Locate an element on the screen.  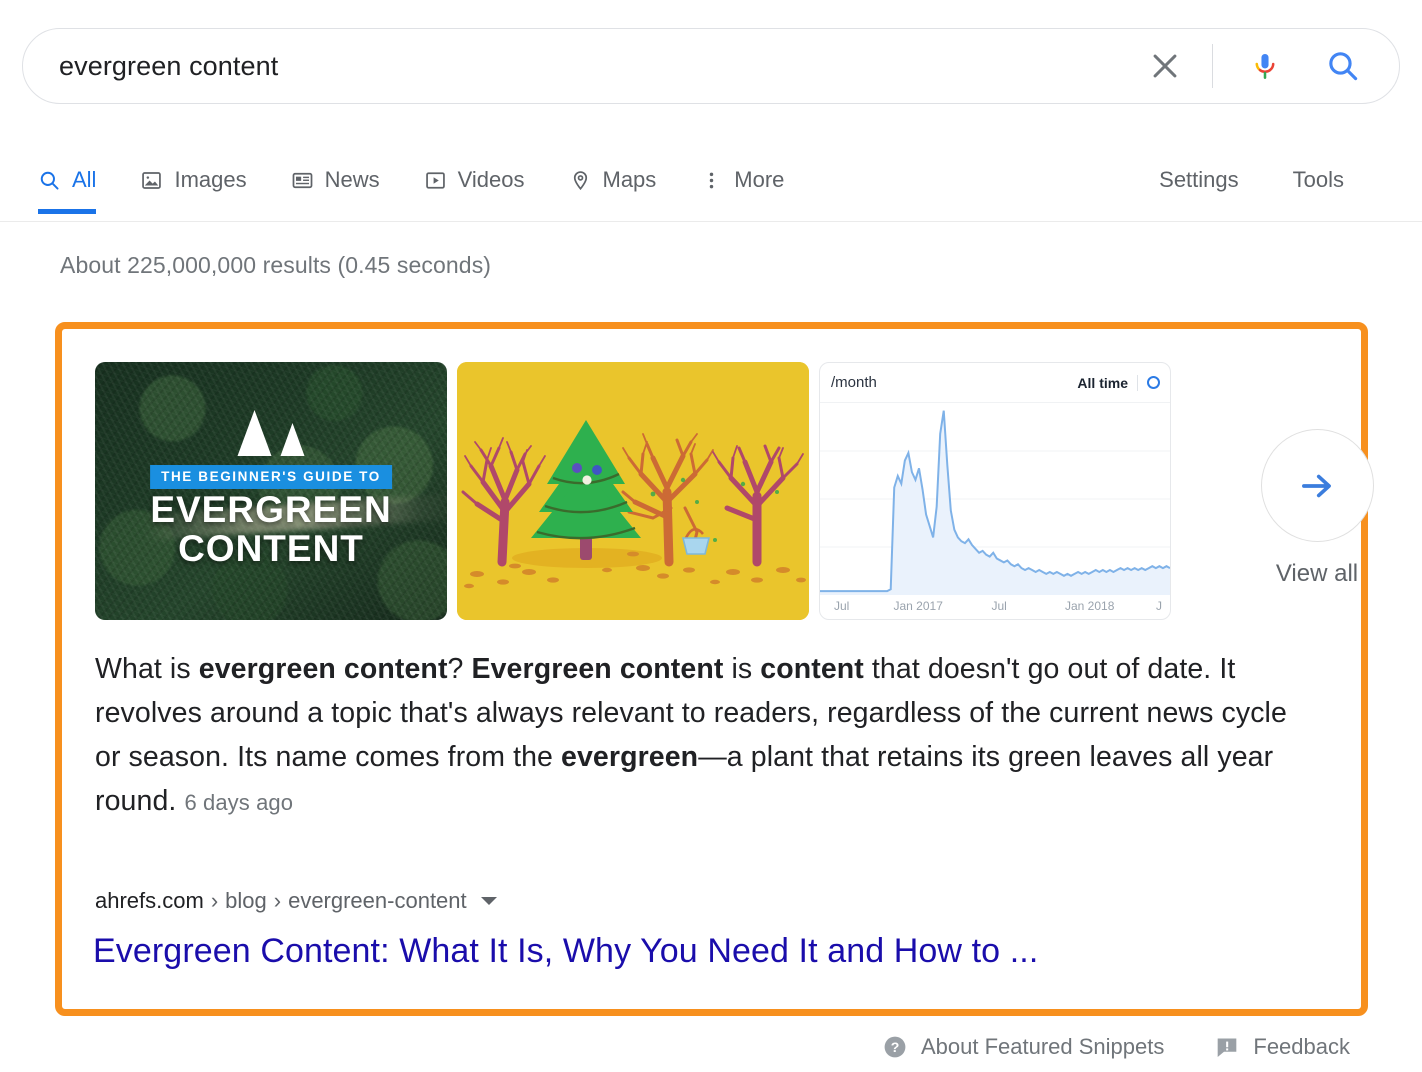
feedback-link: Feedback is located at coordinates (1282, 1047).